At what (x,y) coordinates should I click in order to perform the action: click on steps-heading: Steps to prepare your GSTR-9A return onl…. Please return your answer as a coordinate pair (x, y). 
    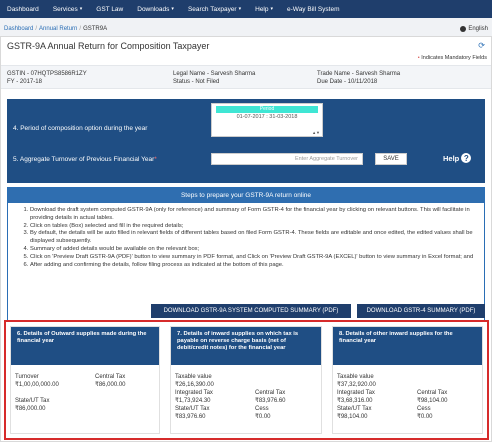
    Looking at the image, I should click on (246, 195).